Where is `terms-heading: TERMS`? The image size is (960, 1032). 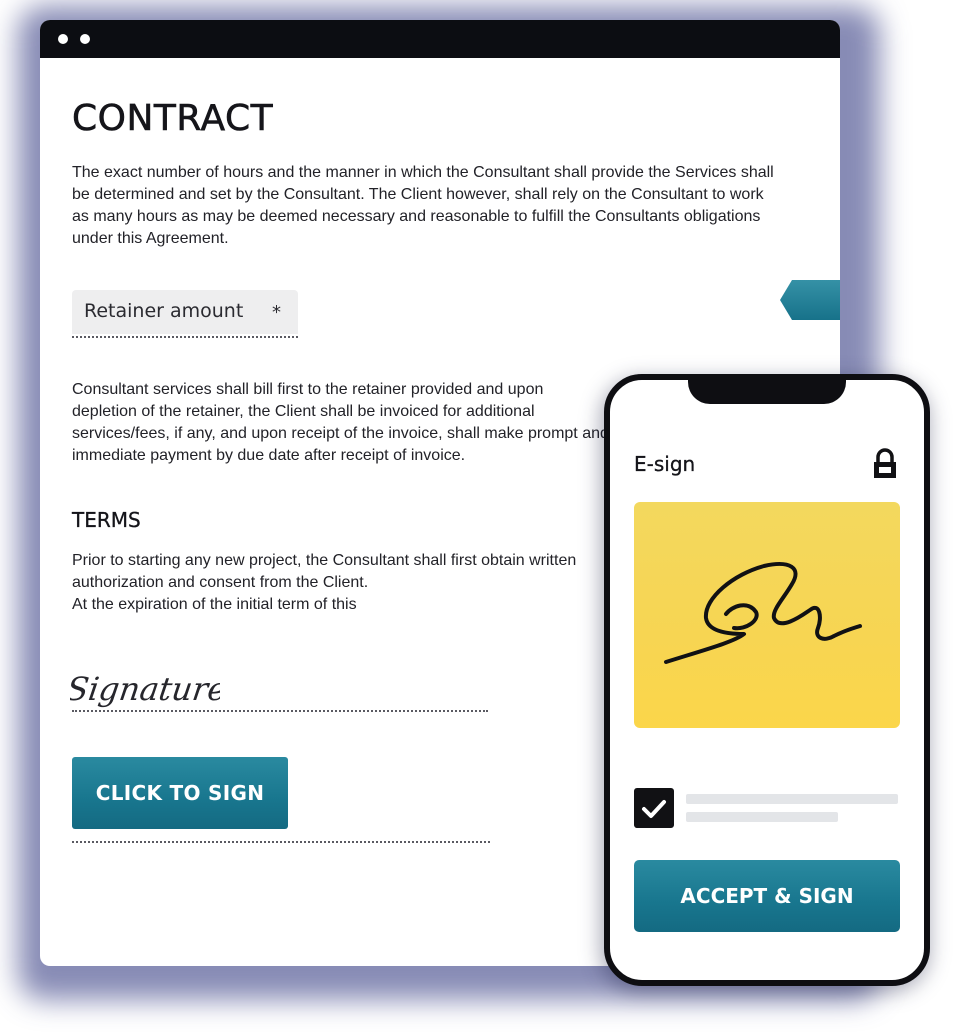
terms-heading: TERMS is located at coordinates (106, 520).